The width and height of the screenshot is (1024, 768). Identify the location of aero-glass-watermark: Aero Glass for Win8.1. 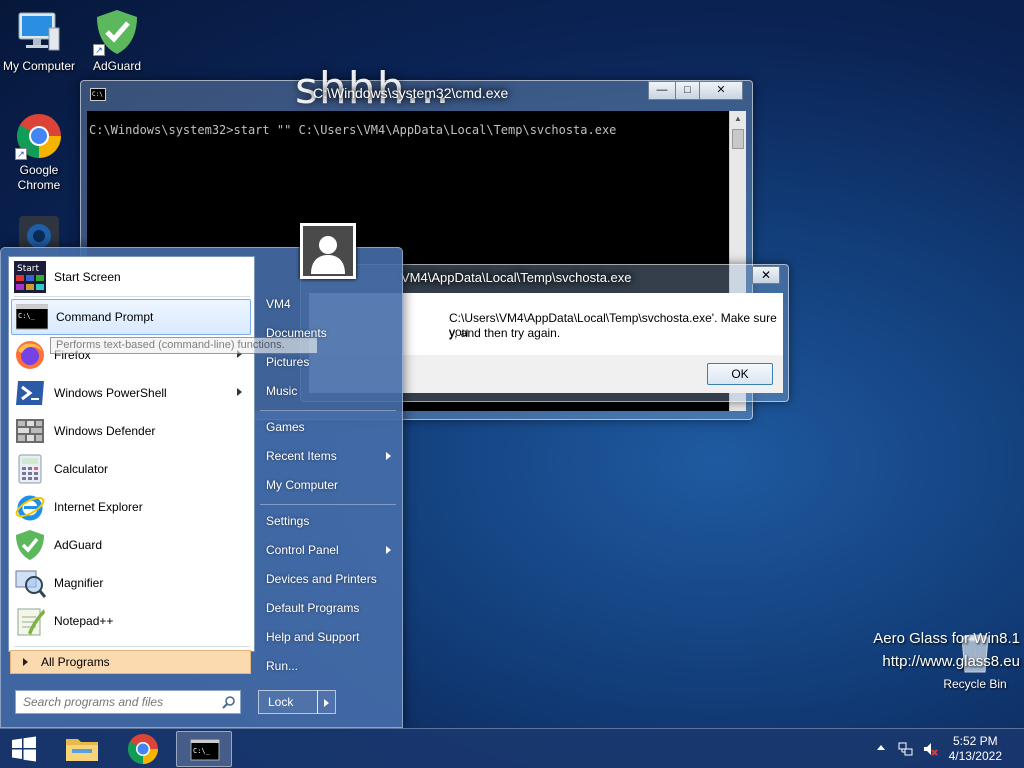
(946, 638).